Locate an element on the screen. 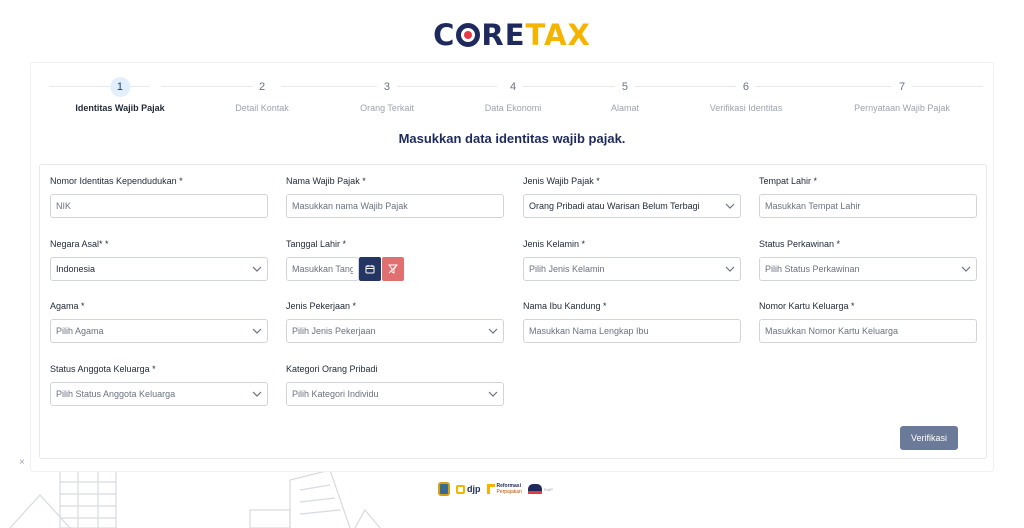 This screenshot has height=528, width=1024. nama-field: Nama Wajib Pajak * is located at coordinates (395, 197).